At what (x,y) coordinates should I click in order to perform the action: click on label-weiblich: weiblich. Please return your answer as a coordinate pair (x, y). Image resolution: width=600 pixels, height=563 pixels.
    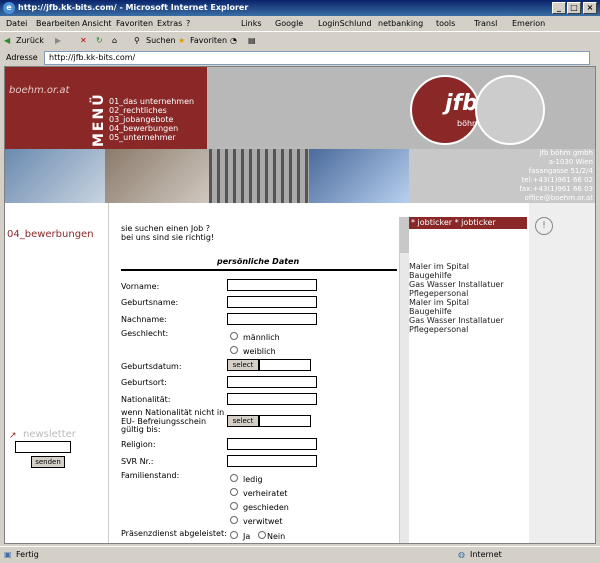
    Looking at the image, I should click on (259, 351).